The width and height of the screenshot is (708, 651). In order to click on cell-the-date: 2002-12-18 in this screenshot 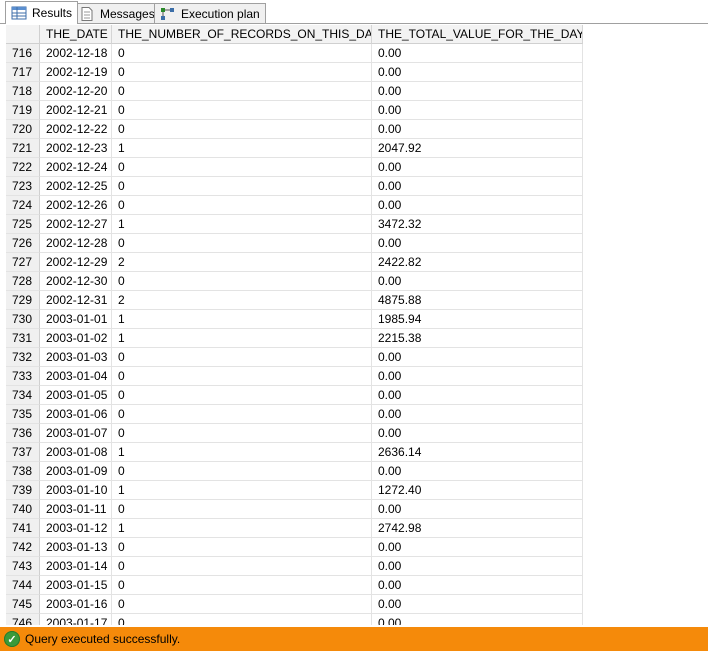, I will do `click(76, 53)`.